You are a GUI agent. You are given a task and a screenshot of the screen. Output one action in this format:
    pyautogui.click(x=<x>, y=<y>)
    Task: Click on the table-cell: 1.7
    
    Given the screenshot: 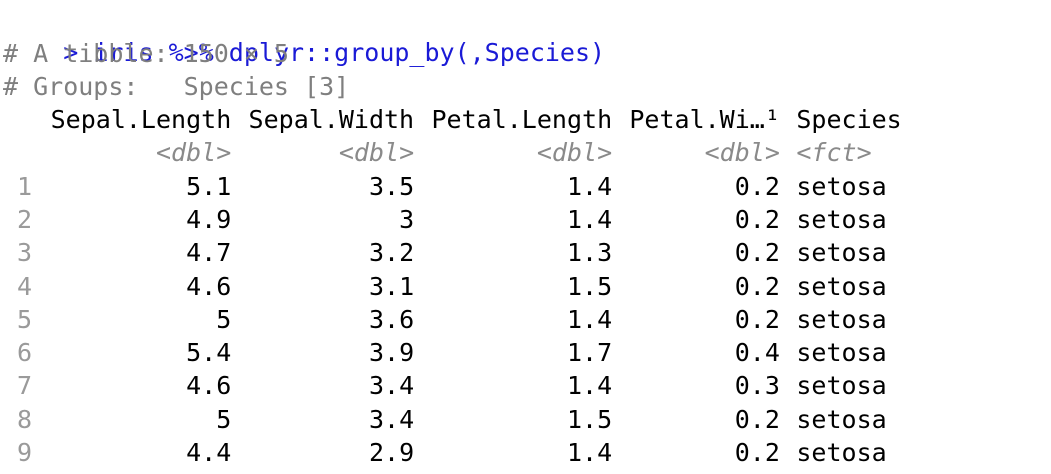 What is the action you would take?
    pyautogui.click(x=589, y=353)
    